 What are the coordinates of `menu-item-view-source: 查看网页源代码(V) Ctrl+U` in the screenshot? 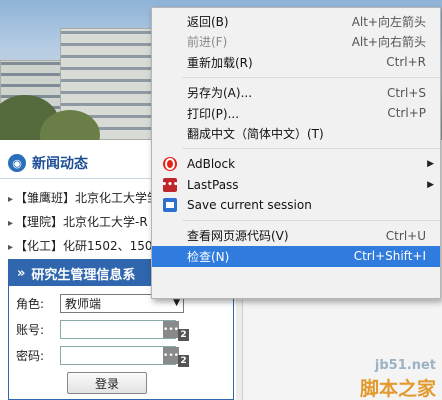 It's located at (296, 236).